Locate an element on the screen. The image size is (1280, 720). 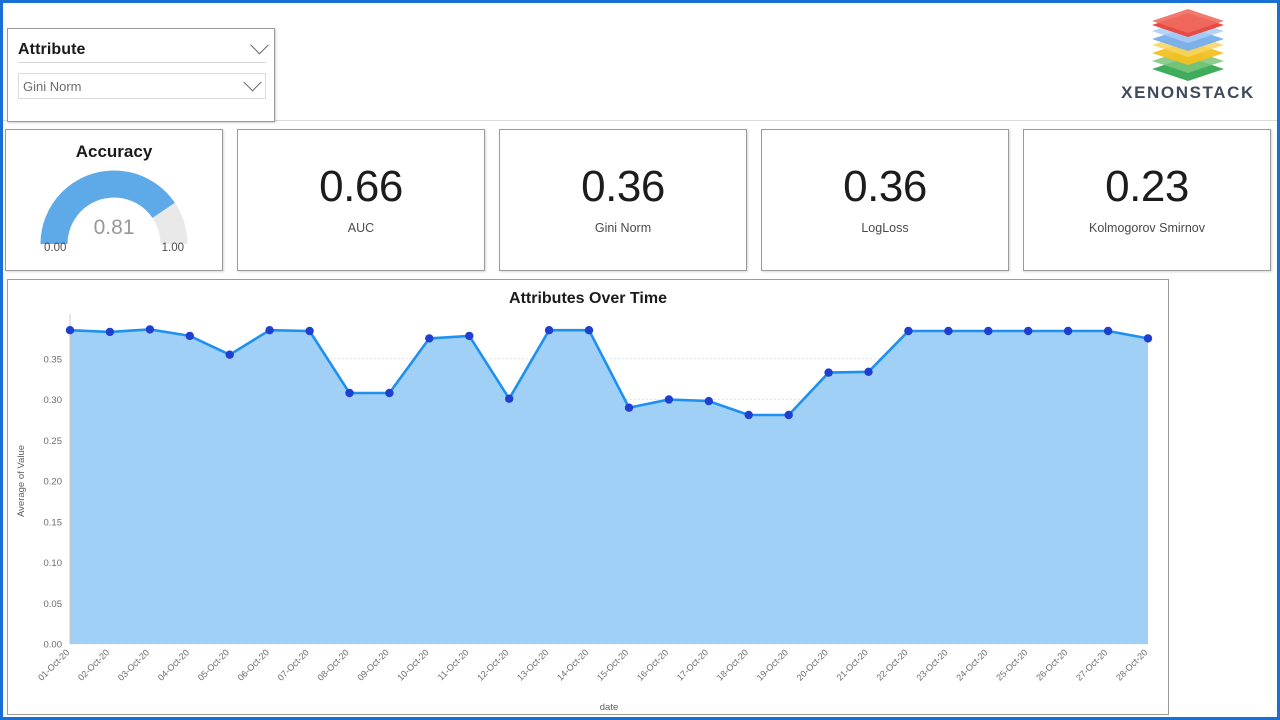
attribute-filter-card: Attribute Gini Norm is located at coordinates (141, 75).